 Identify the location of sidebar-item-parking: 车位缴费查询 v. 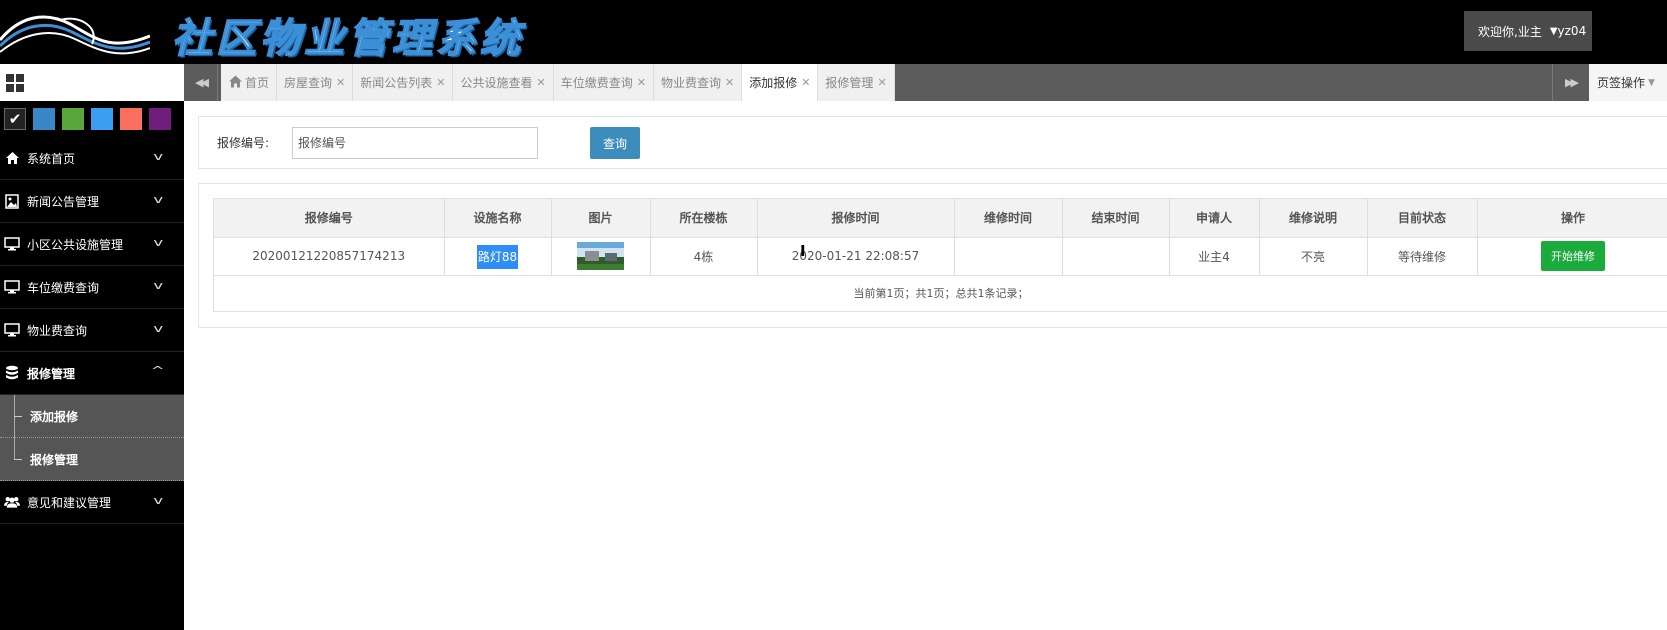
(92, 287).